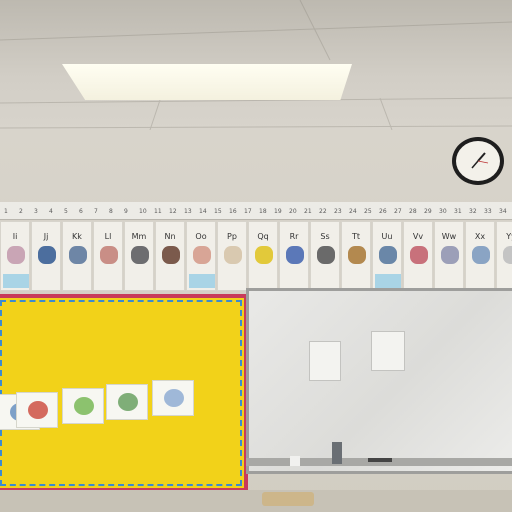  Describe the element at coordinates (256, 501) in the screenshot. I see `shelf` at that location.